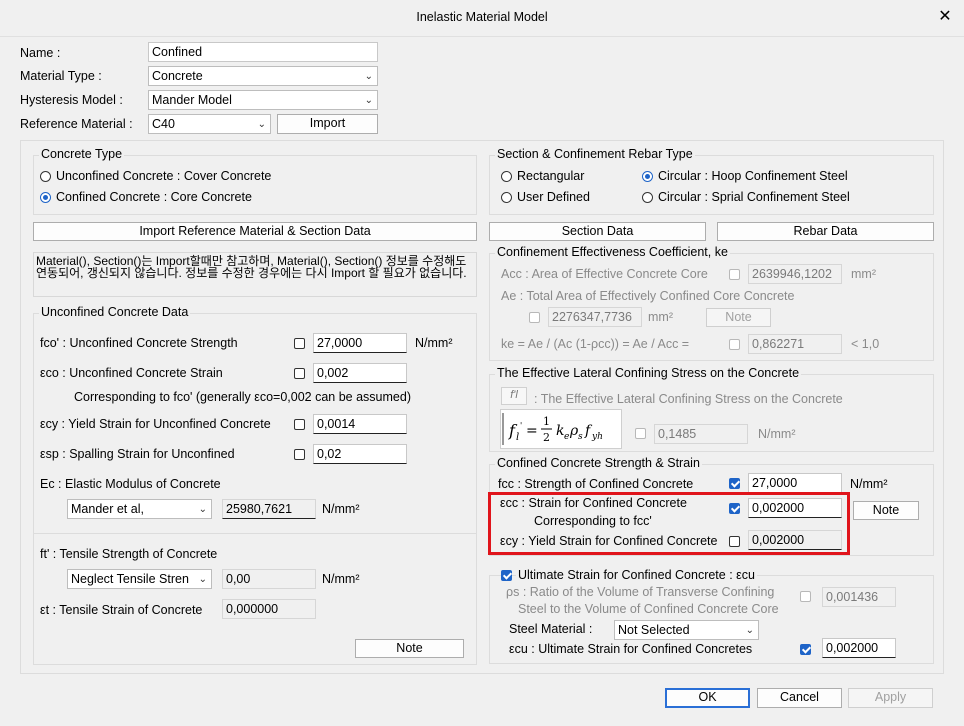 The image size is (964, 726). Describe the element at coordinates (131, 373) in the screenshot. I see `eco-label: εco : Unconfined Concrete Strain` at that location.